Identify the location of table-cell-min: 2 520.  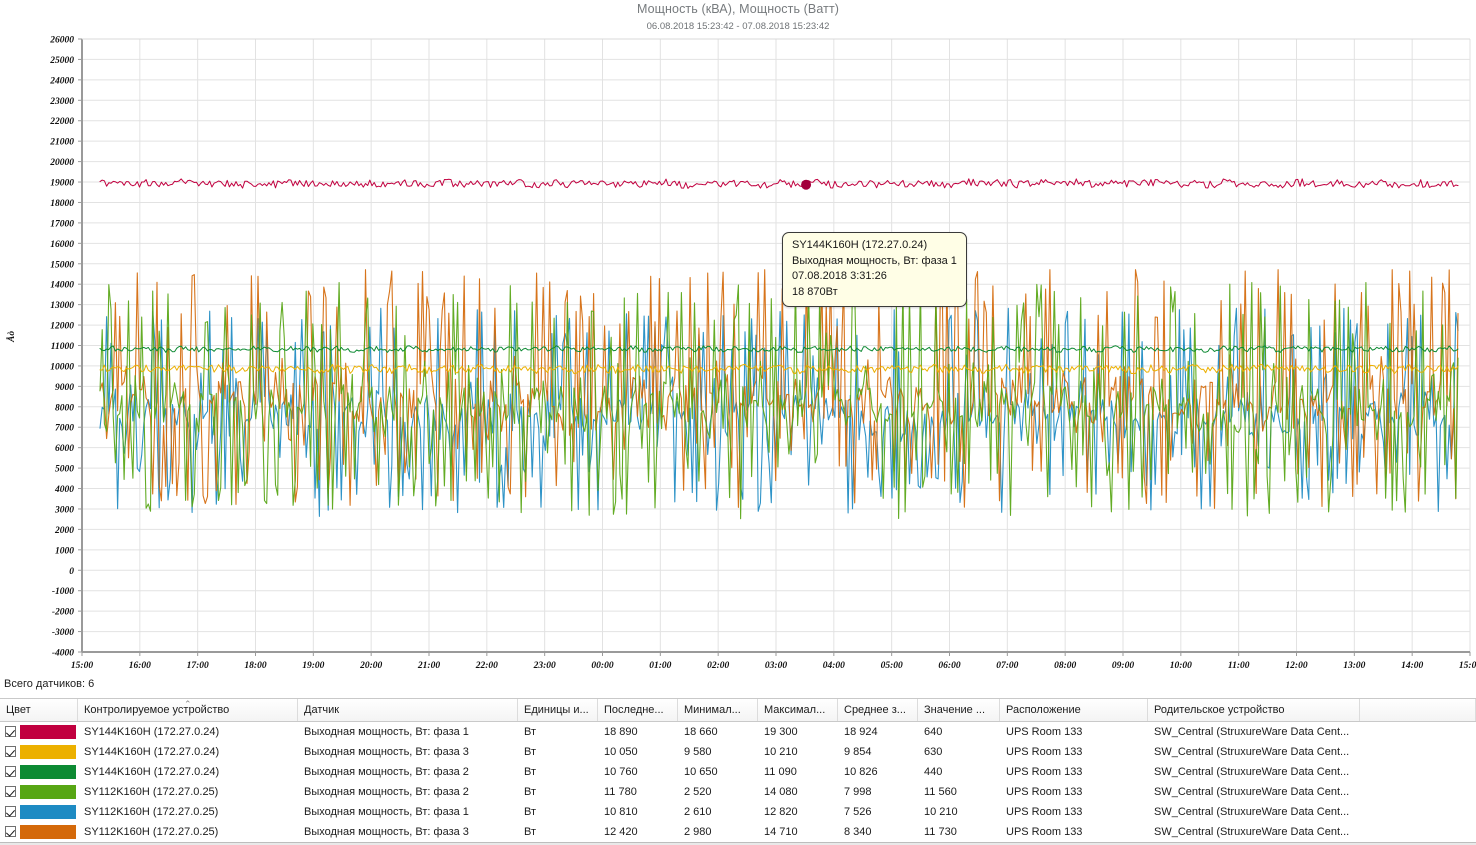
(698, 792).